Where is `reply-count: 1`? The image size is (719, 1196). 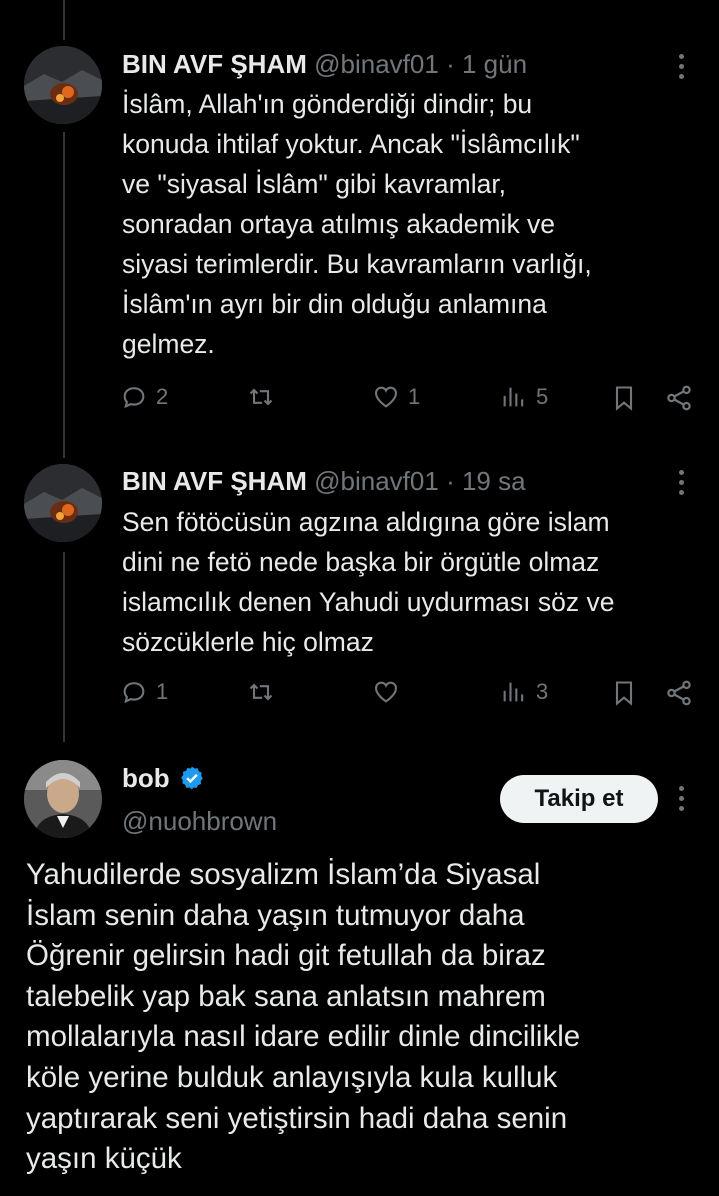 reply-count: 1 is located at coordinates (162, 691).